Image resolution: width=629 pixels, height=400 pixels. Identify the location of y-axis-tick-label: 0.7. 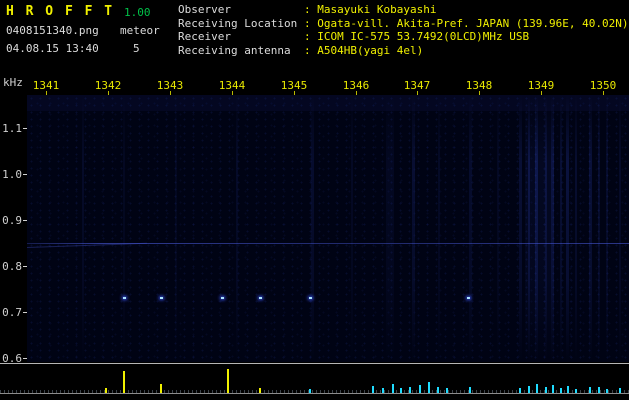
(12, 312).